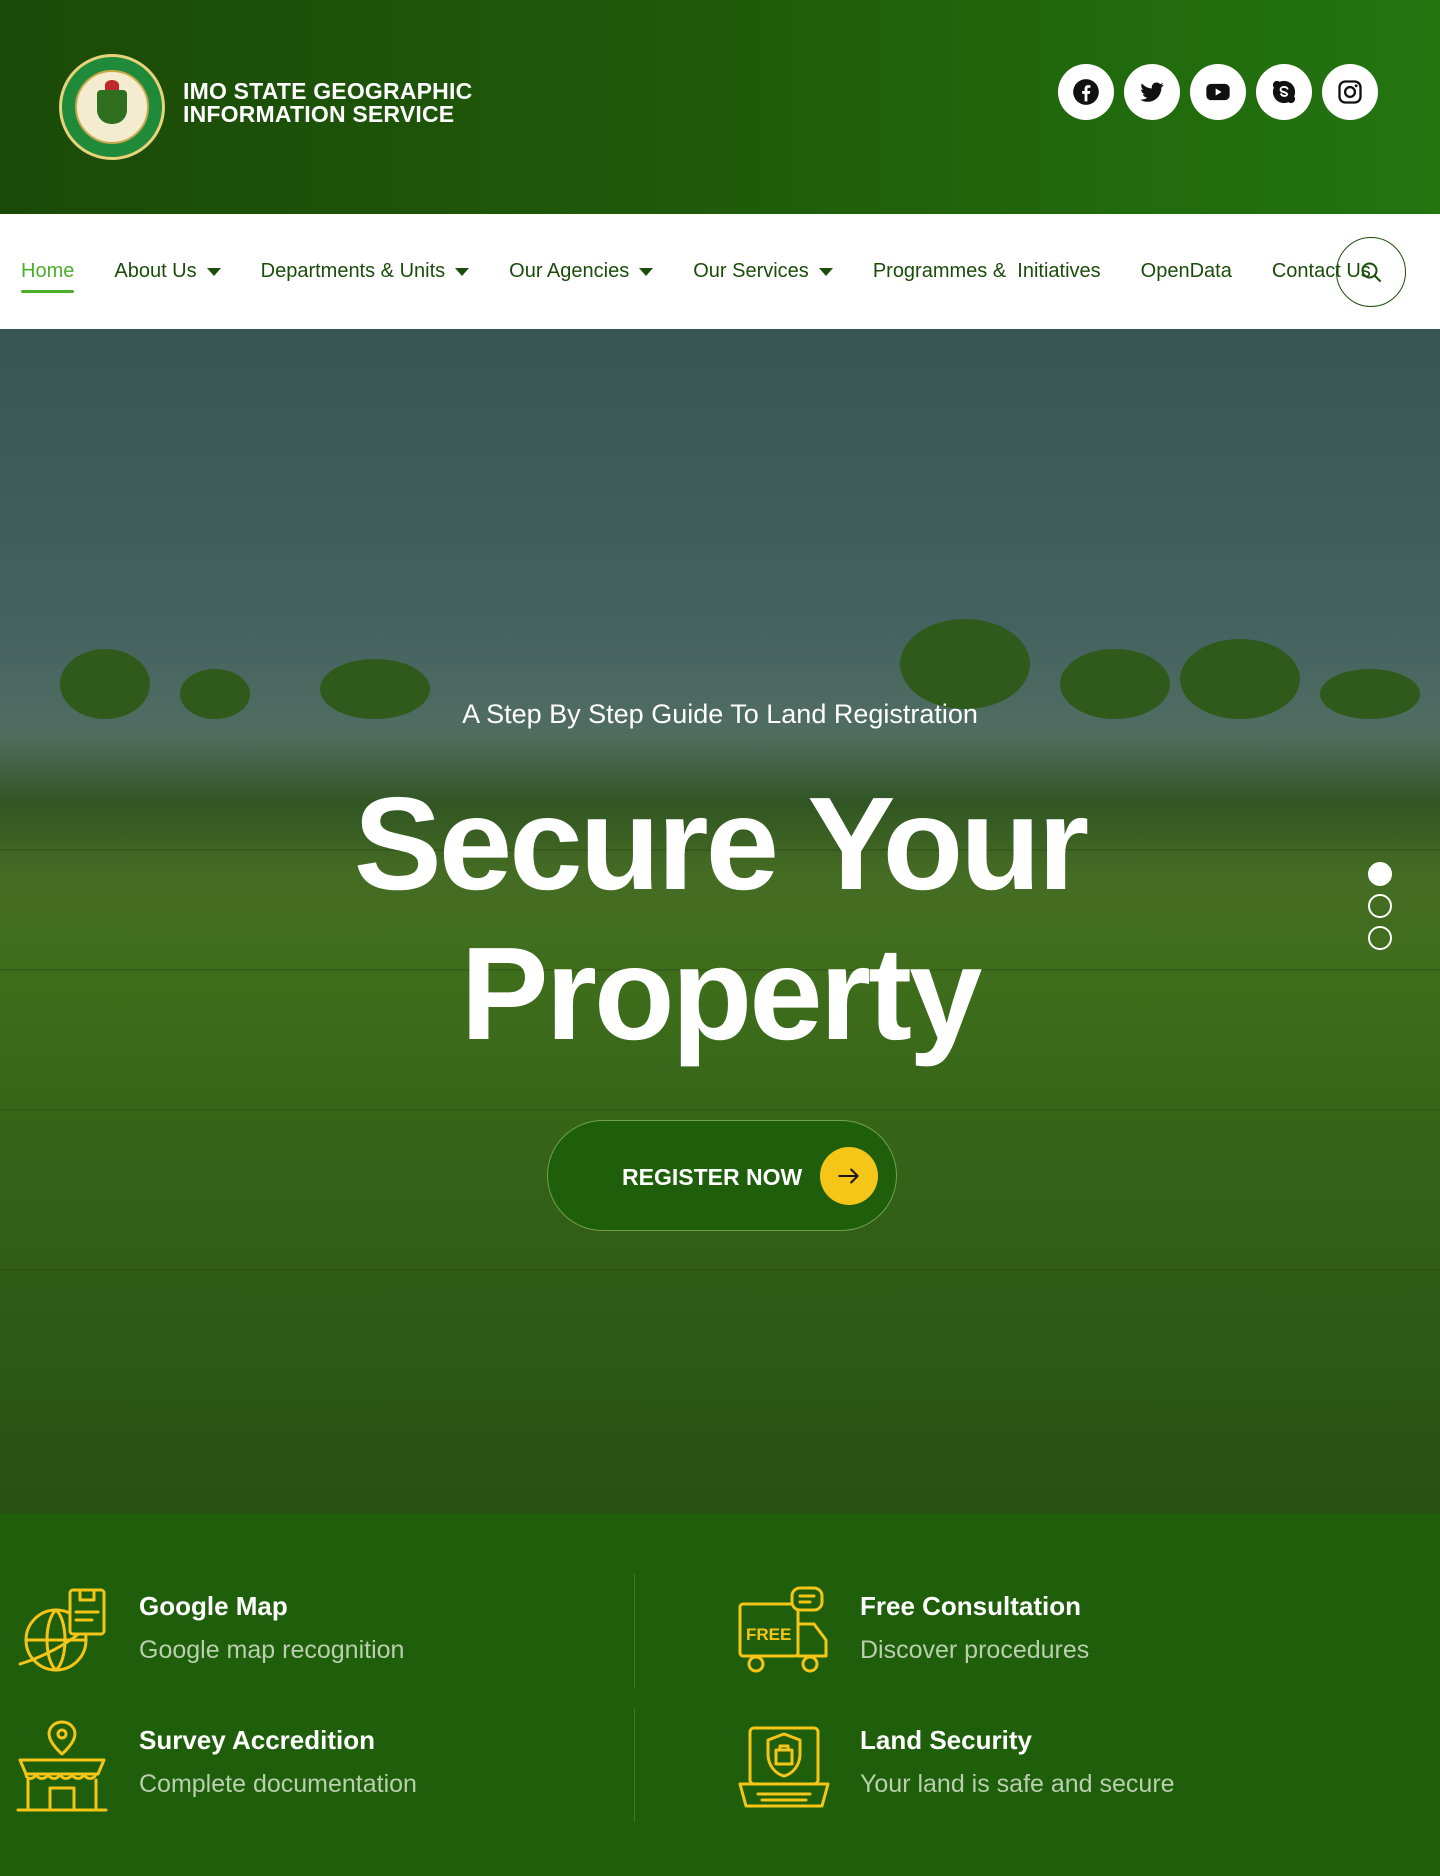  I want to click on feature-description: Your land is safe and secure, so click(1017, 1784).